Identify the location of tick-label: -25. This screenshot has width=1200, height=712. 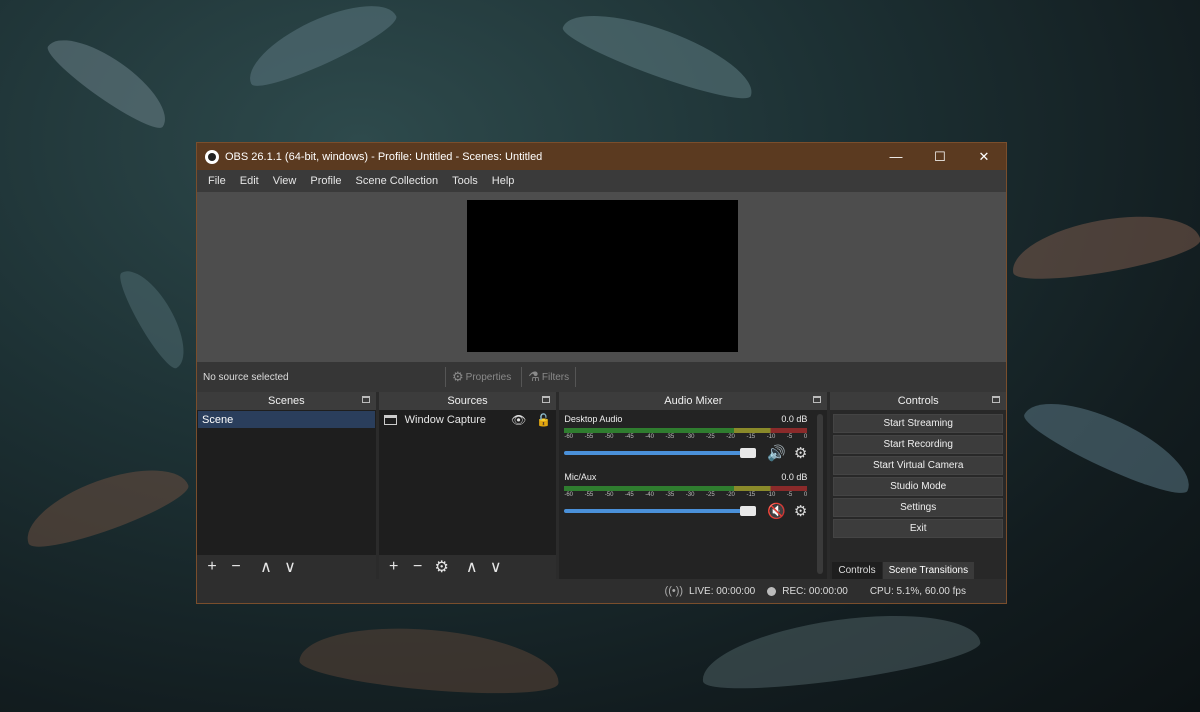
(710, 437).